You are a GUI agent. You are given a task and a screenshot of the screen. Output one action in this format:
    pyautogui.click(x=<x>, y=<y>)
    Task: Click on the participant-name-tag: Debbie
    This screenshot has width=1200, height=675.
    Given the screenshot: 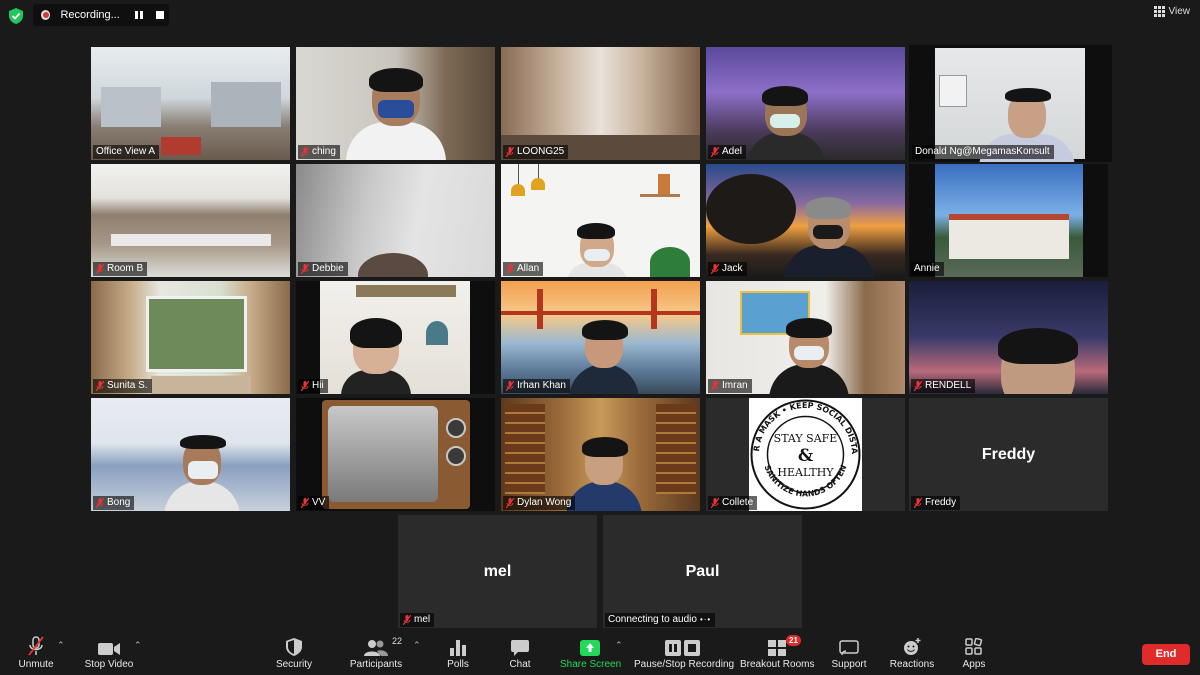 What is the action you would take?
    pyautogui.click(x=323, y=269)
    